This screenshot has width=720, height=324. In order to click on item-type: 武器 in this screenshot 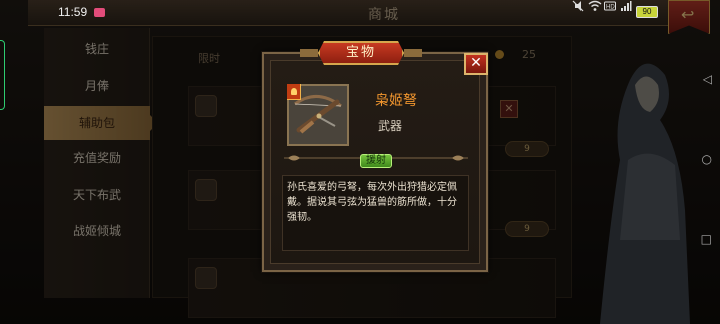, I will do `click(390, 126)`.